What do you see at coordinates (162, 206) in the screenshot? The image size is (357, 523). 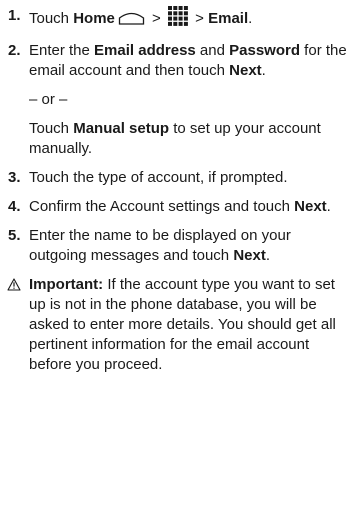 I see `step-text: Confirm the Account settings and touch` at bounding box center [162, 206].